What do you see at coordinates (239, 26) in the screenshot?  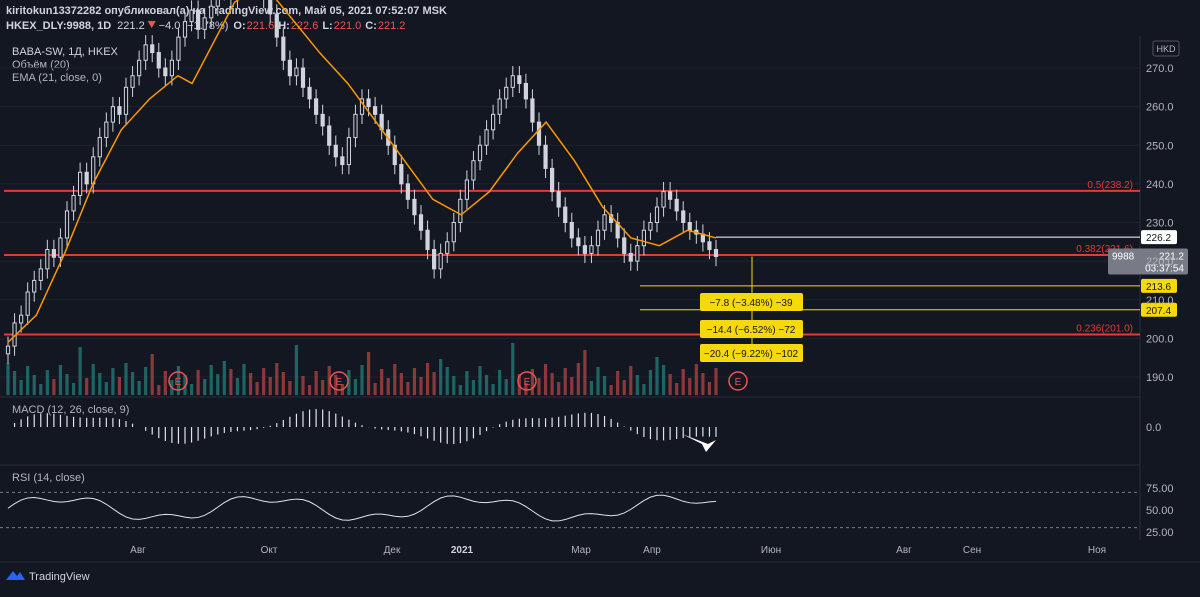 I see `header-ohlc-key: O:` at bounding box center [239, 26].